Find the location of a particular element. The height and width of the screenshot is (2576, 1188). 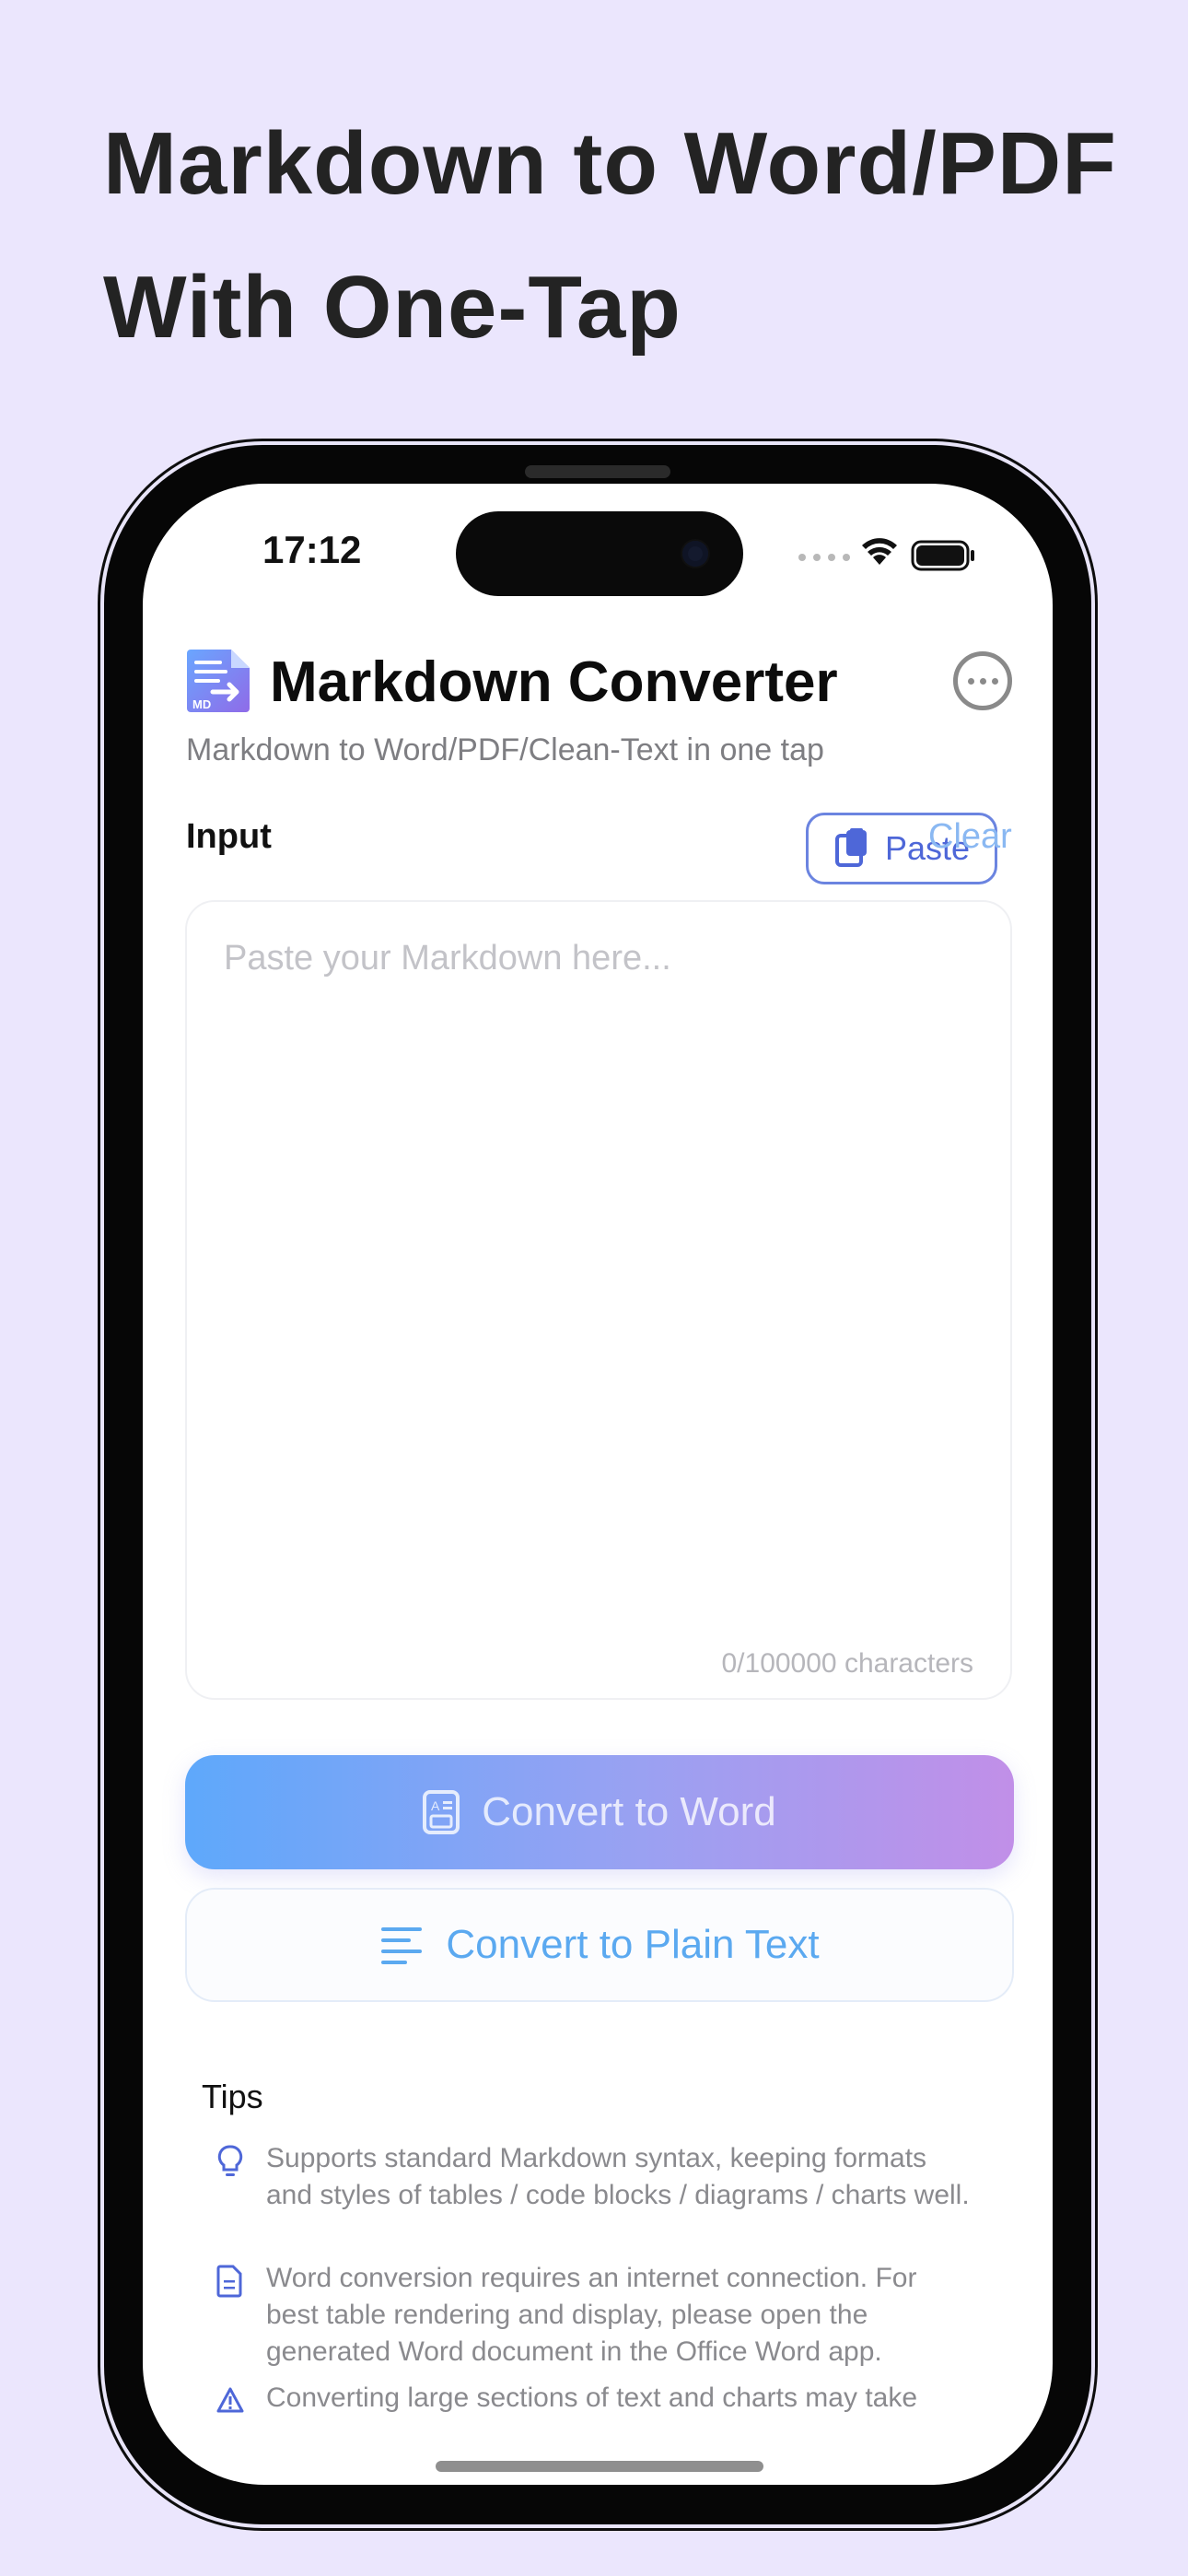

tips-title: Tips is located at coordinates (232, 2096).